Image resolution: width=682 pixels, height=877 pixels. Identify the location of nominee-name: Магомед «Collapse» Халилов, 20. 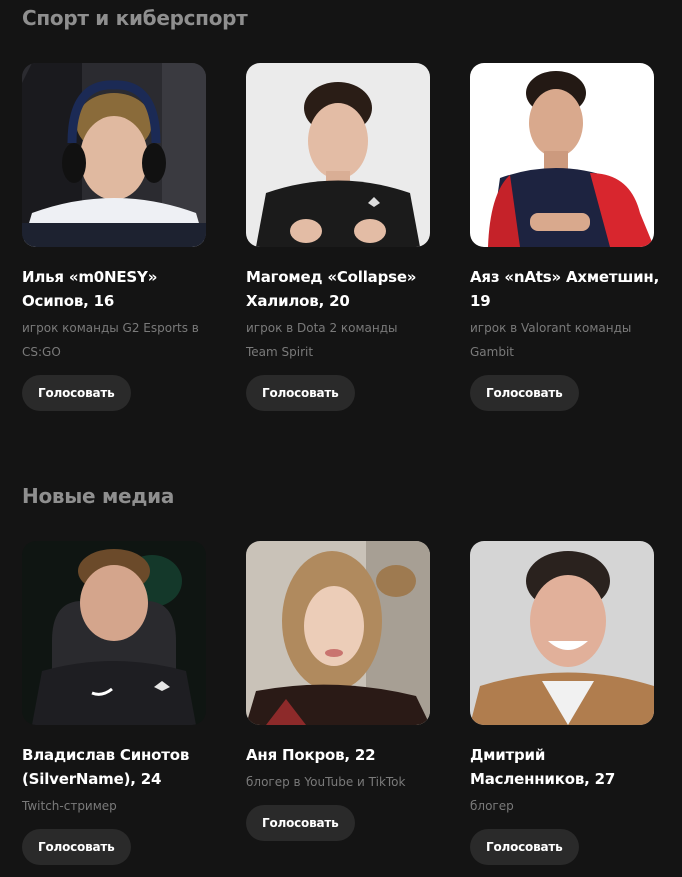
(331, 289).